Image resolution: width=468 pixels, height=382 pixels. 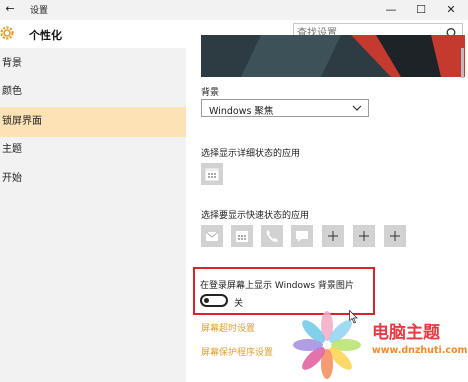 What do you see at coordinates (214, 300) in the screenshot?
I see `signin-background-toggle` at bounding box center [214, 300].